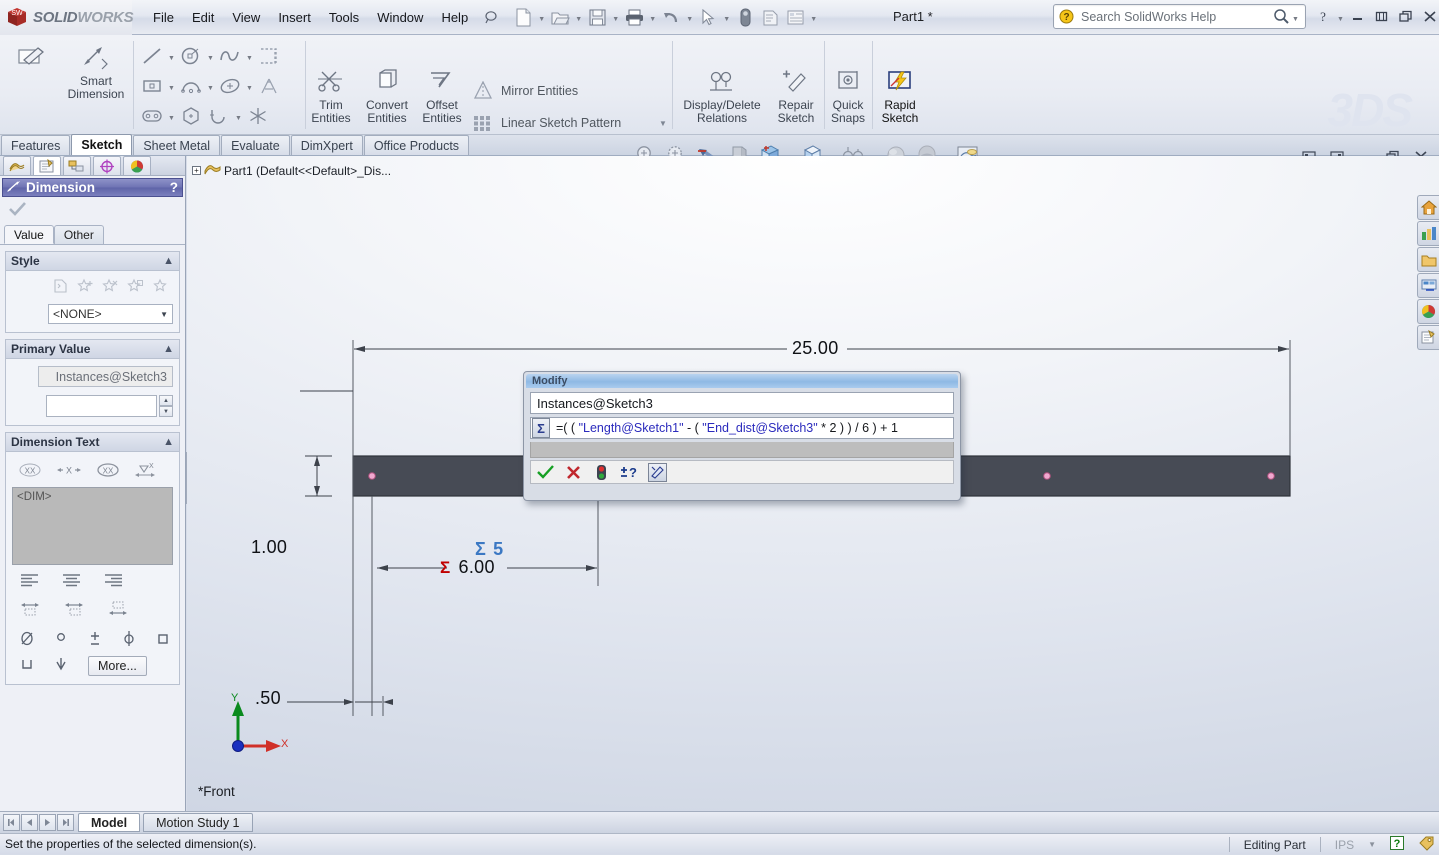 Image resolution: width=1439 pixels, height=855 pixels. What do you see at coordinates (163, 640) in the screenshot?
I see `square-symbol-icon` at bounding box center [163, 640].